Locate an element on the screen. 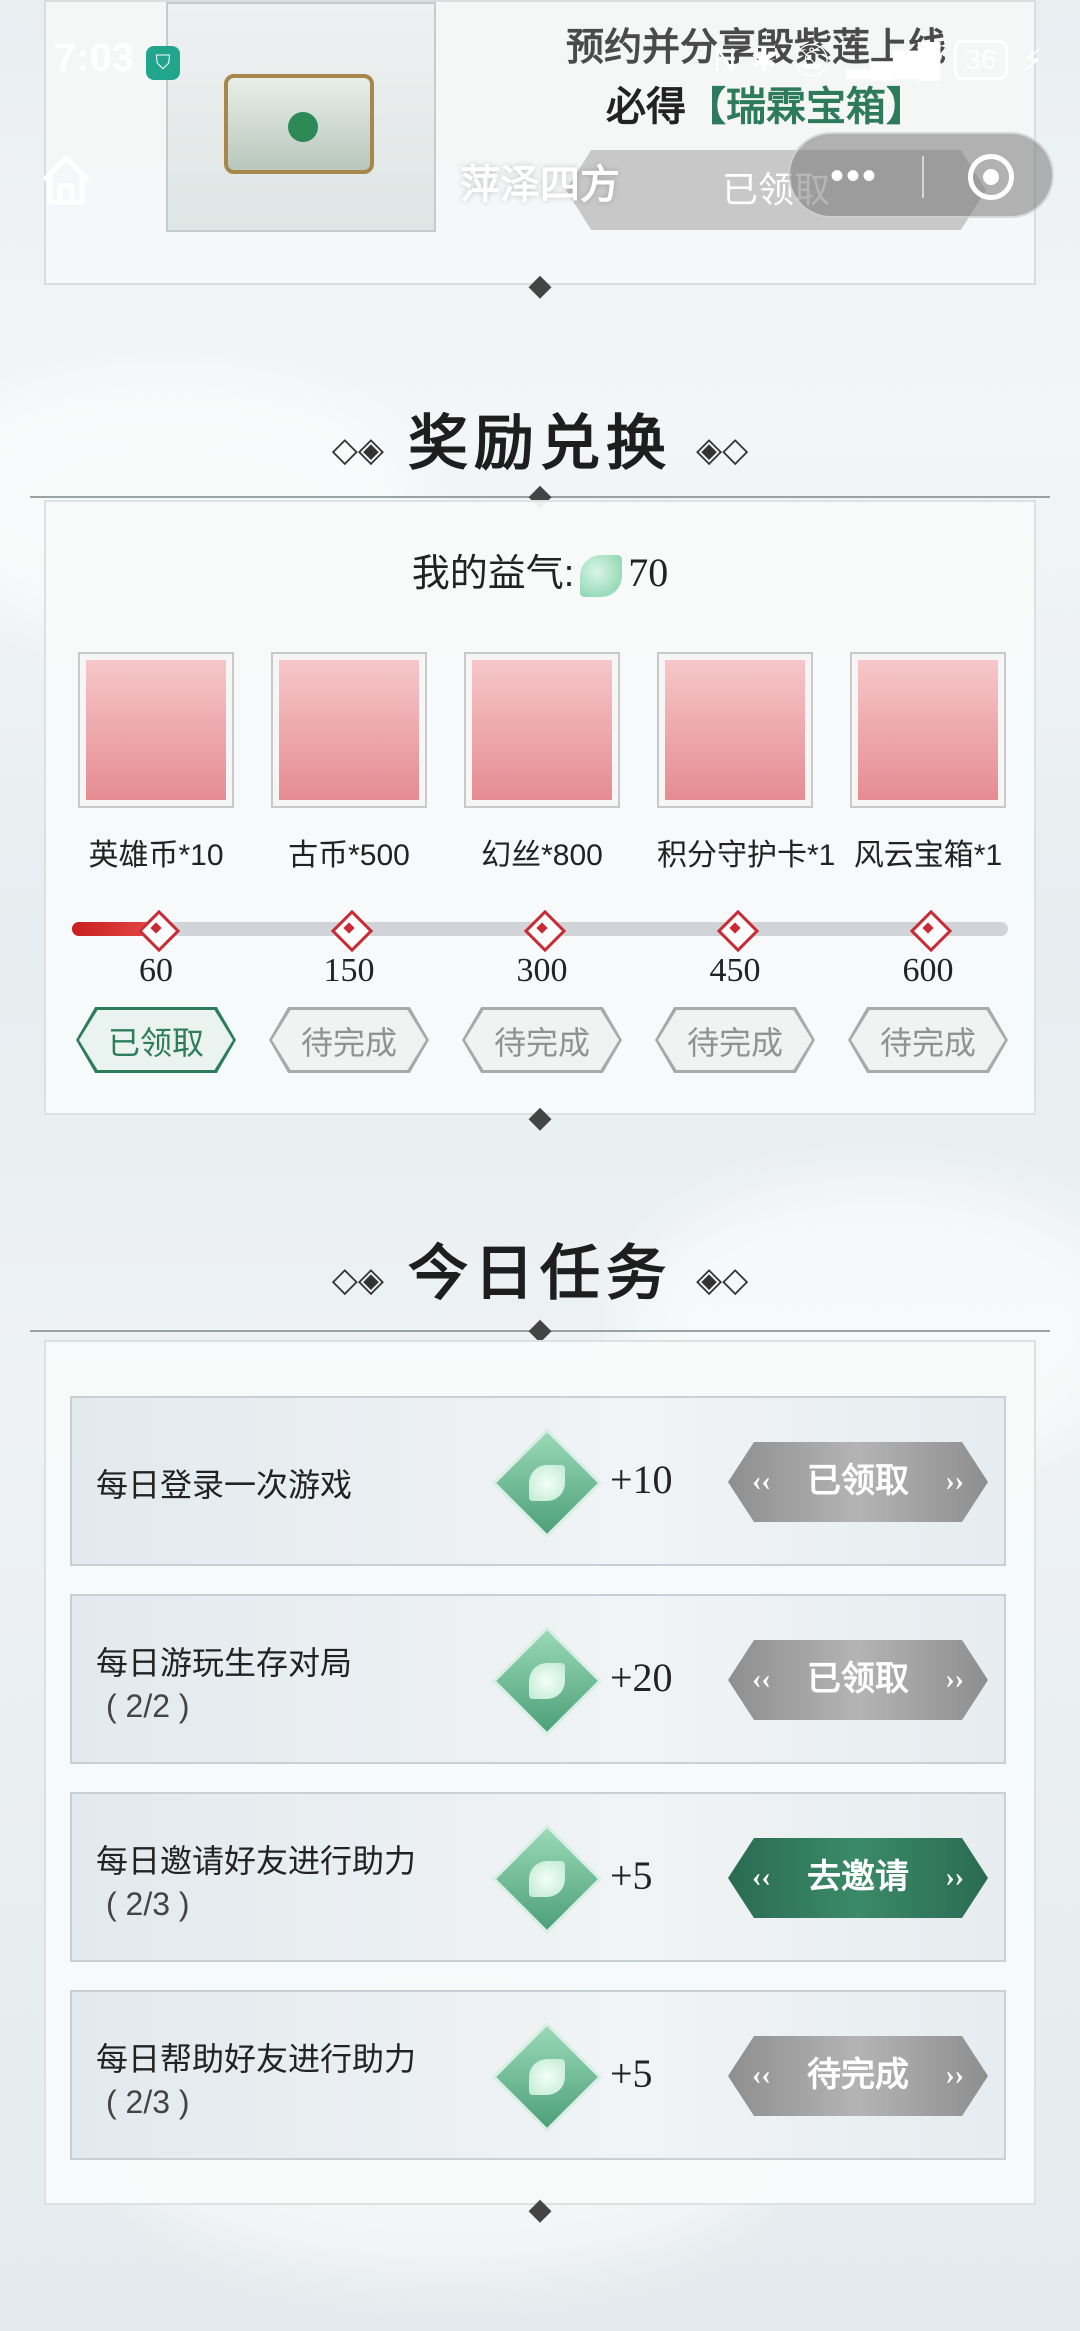 The height and width of the screenshot is (2331, 1080). reward-exchange-heading: ◇◈ 奖励兑换 ◈◇ is located at coordinates (540, 444).